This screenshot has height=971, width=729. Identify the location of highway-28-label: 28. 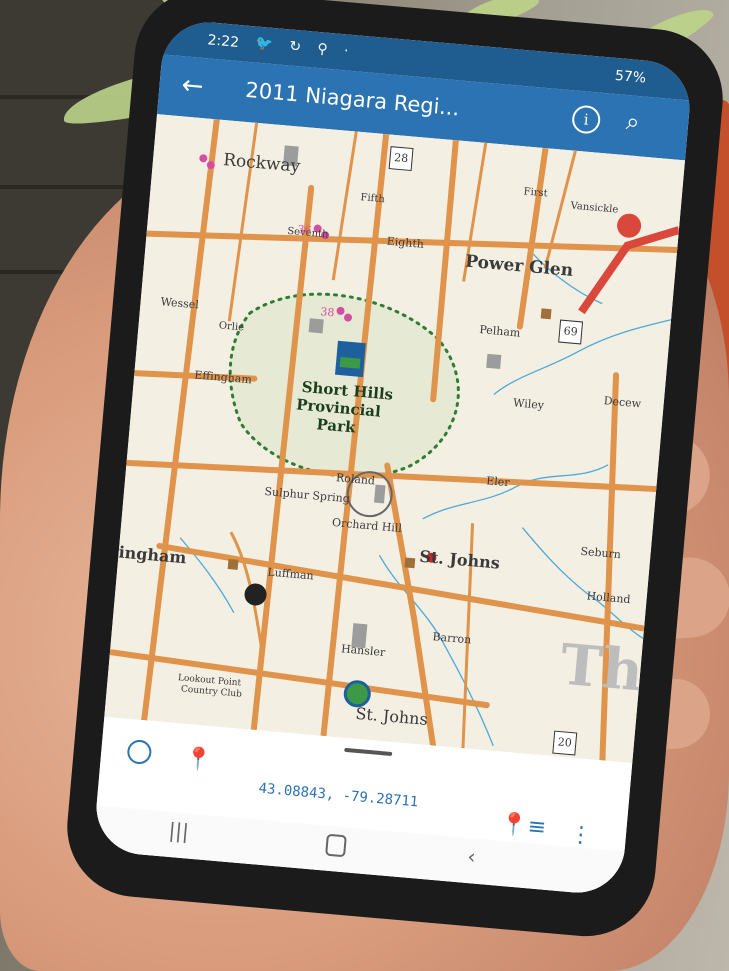
(401, 158).